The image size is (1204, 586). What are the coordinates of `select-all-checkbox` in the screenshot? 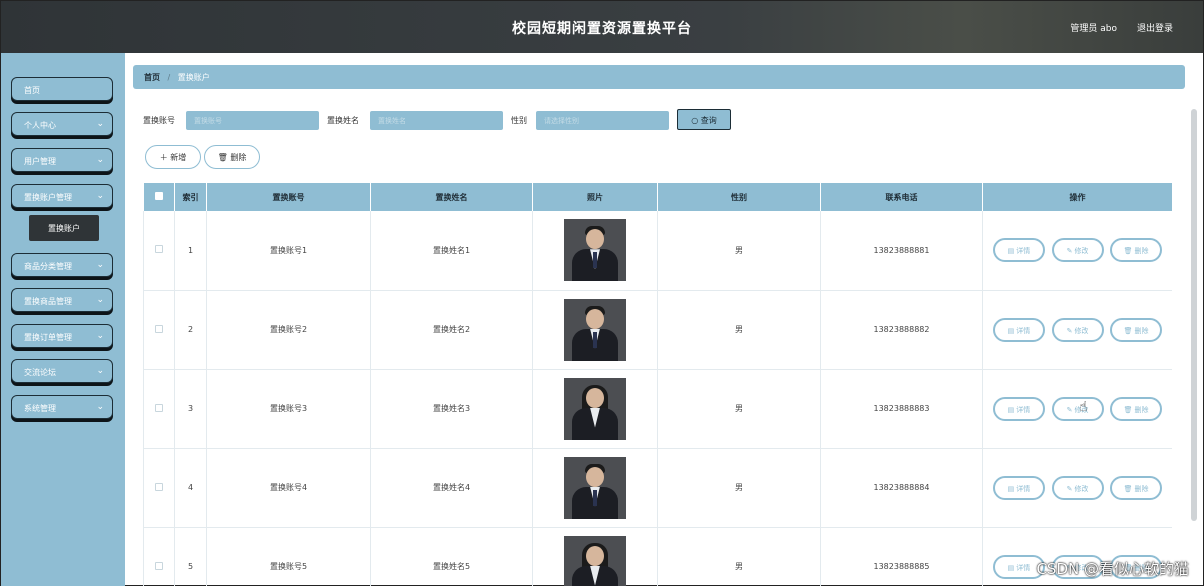 It's located at (159, 197).